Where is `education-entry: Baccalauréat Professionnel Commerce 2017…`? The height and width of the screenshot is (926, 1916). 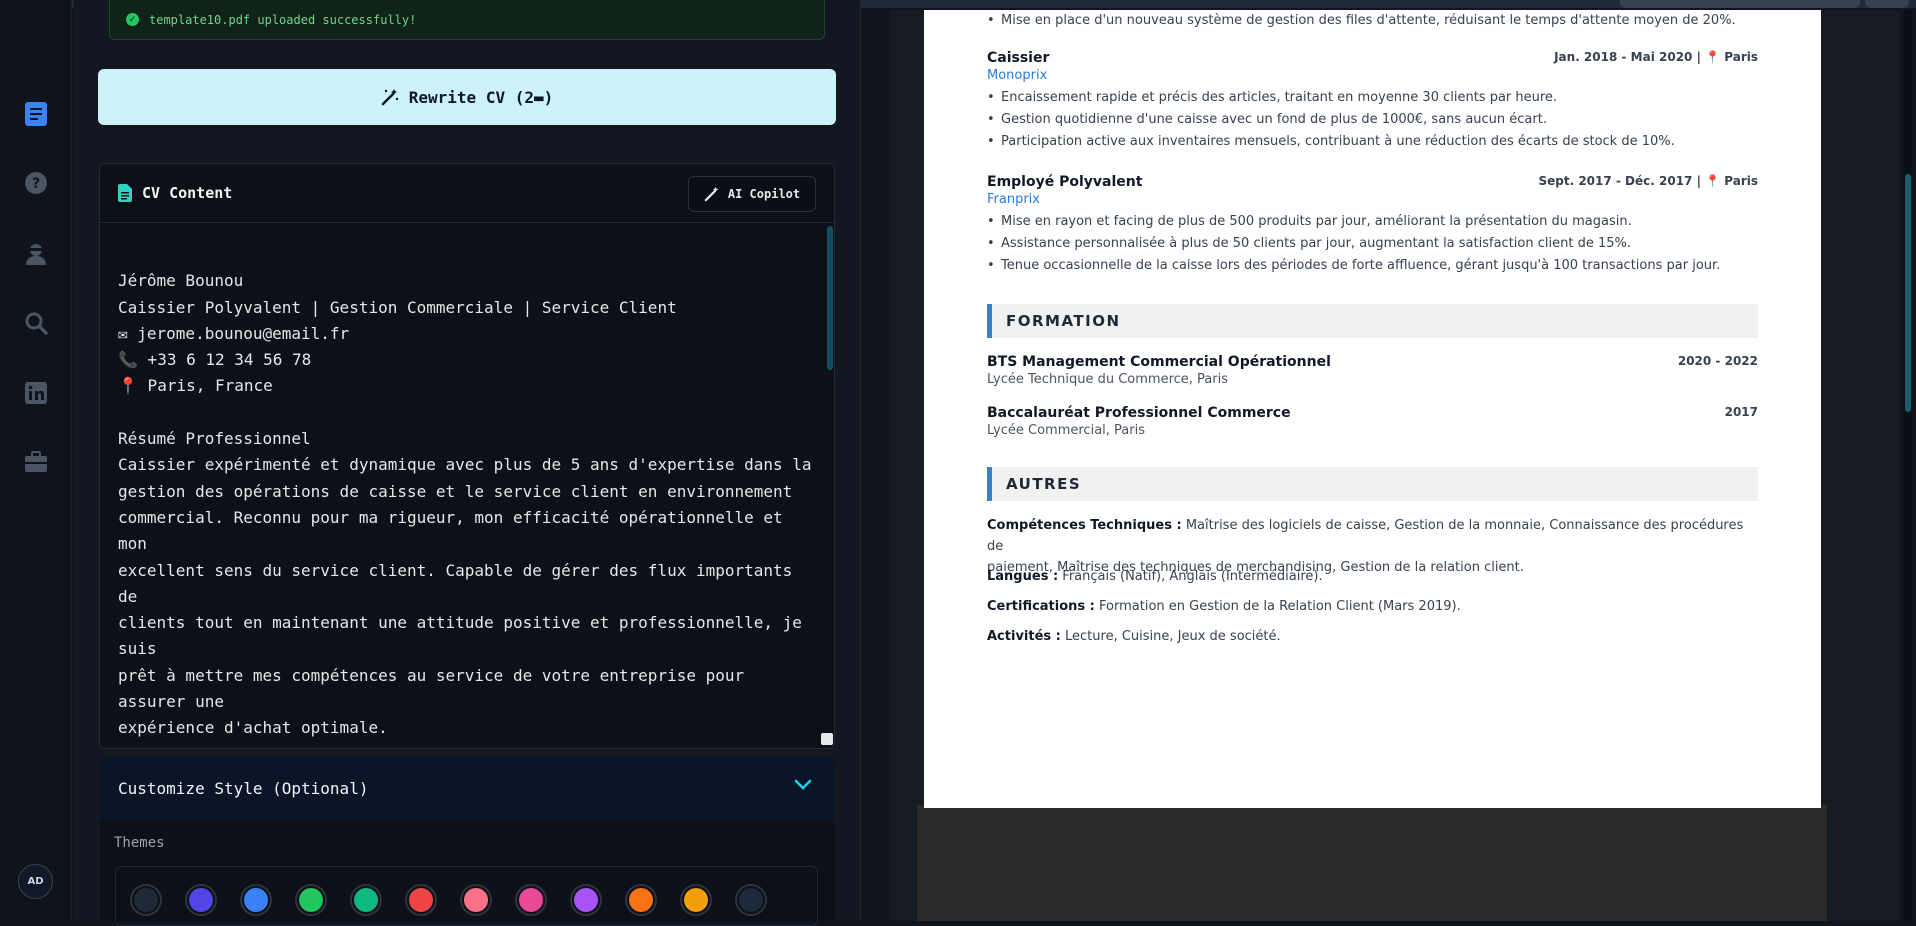
education-entry: Baccalauréat Professionnel Commerce 2017… is located at coordinates (1372, 421).